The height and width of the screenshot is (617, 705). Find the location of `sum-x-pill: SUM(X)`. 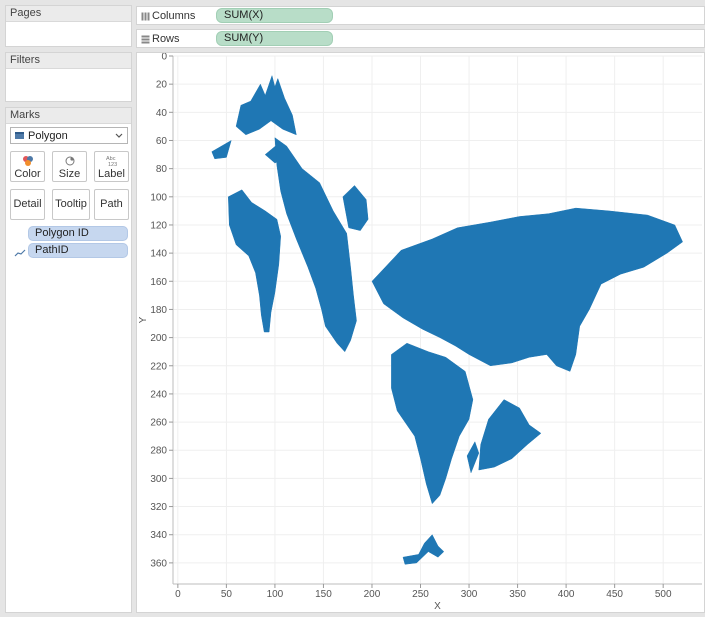

sum-x-pill: SUM(X) is located at coordinates (274, 15).